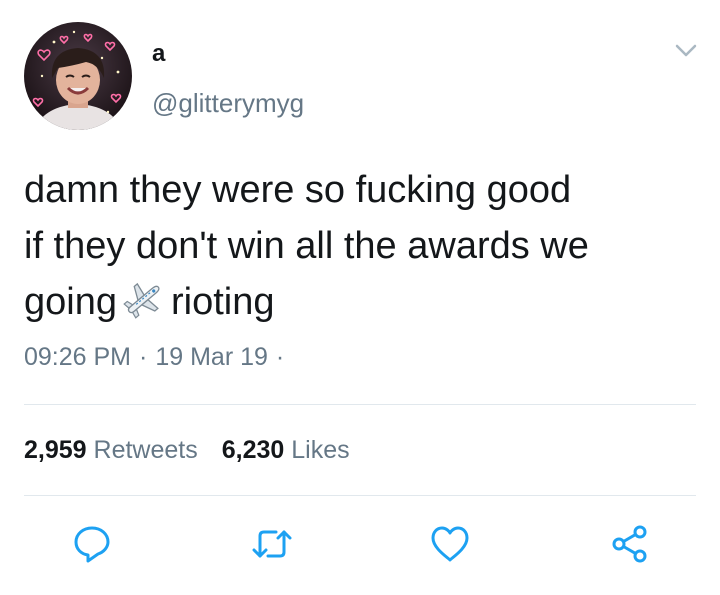 Image resolution: width=720 pixels, height=595 pixels. I want to click on share-icon, so click(629, 544).